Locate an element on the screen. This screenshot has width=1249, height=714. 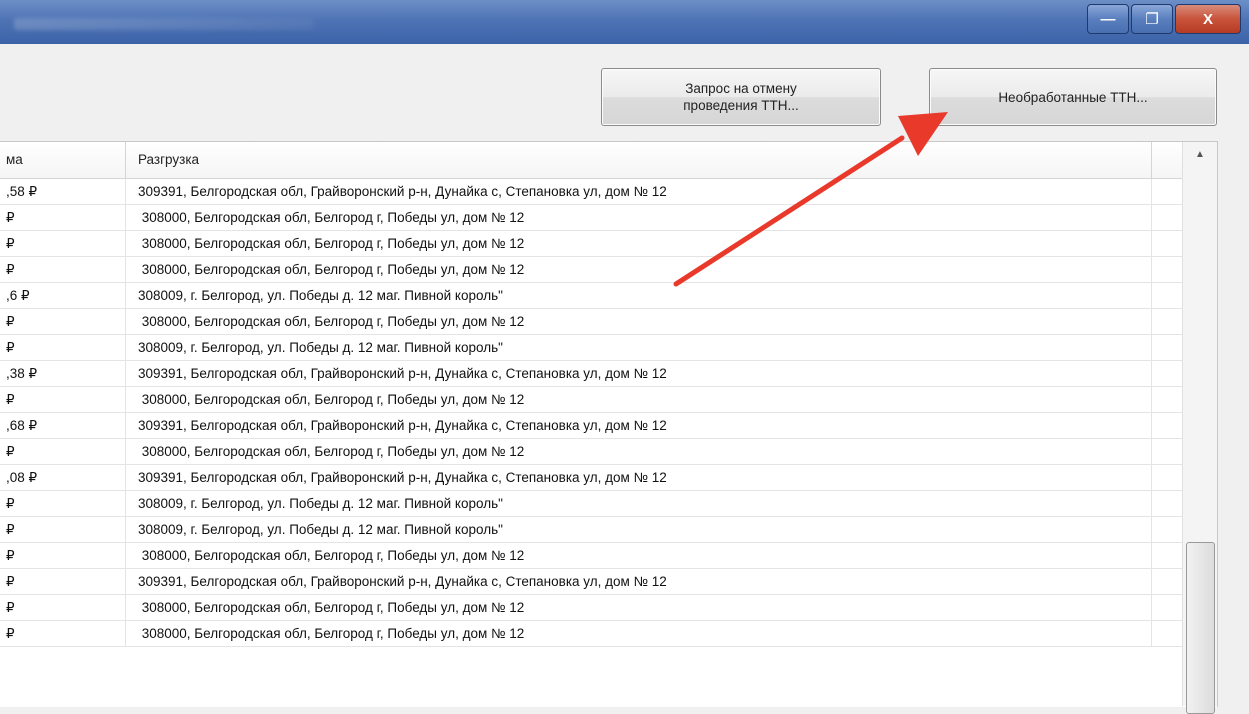
vertical-scrollbar: ▲ is located at coordinates (1199, 428).